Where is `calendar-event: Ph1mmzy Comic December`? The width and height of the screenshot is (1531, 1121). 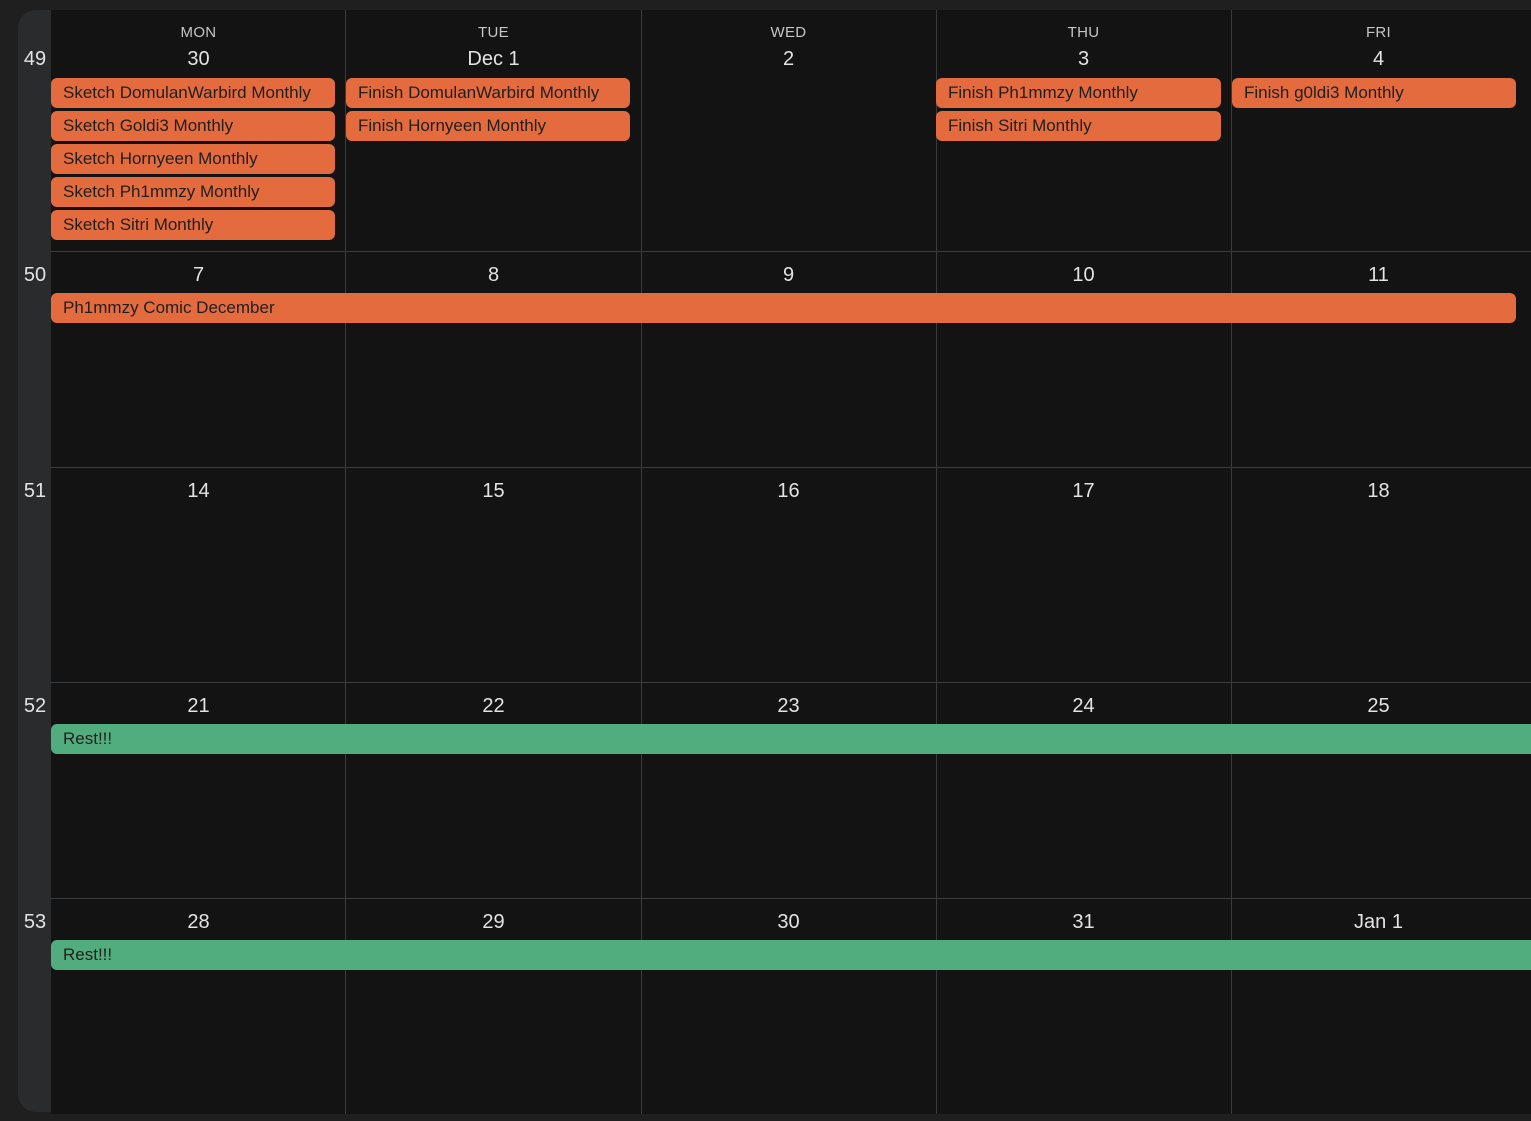
calendar-event: Ph1mmzy Comic December is located at coordinates (783, 308).